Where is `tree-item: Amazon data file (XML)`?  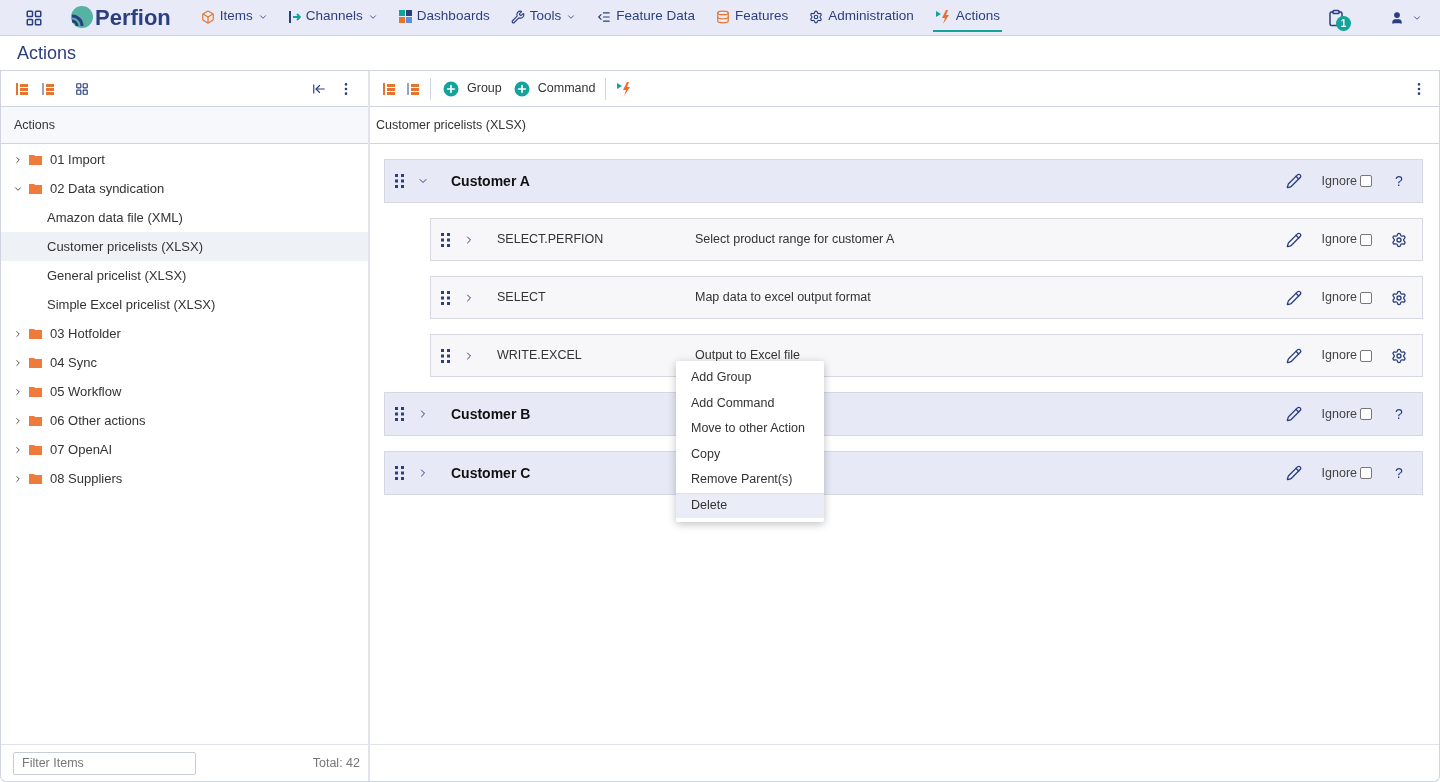
tree-item: Amazon data file (XML) is located at coordinates (184, 217).